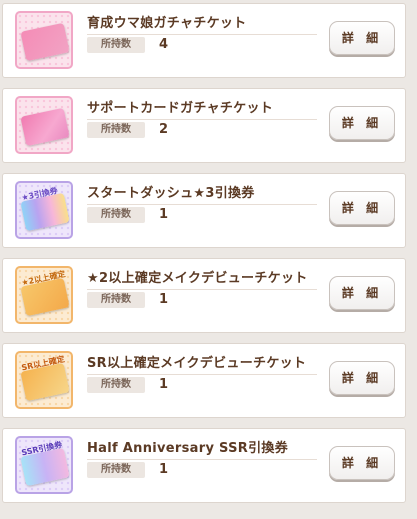 Image resolution: width=417 pixels, height=519 pixels. What do you see at coordinates (164, 44) in the screenshot?
I see `owned-count: 4` at bounding box center [164, 44].